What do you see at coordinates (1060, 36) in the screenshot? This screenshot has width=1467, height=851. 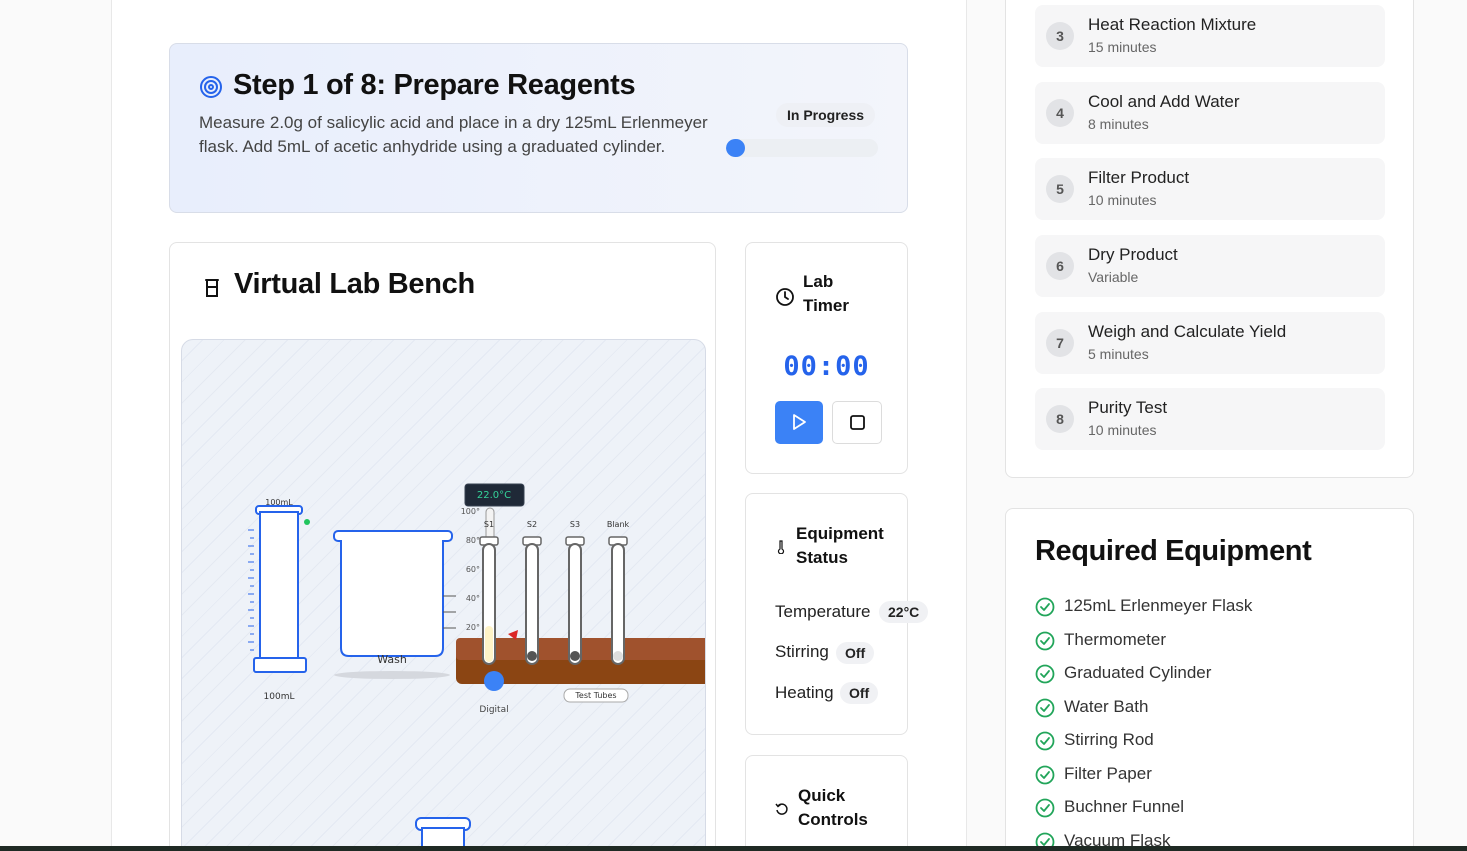 I see `step-number-badge: 3` at bounding box center [1060, 36].